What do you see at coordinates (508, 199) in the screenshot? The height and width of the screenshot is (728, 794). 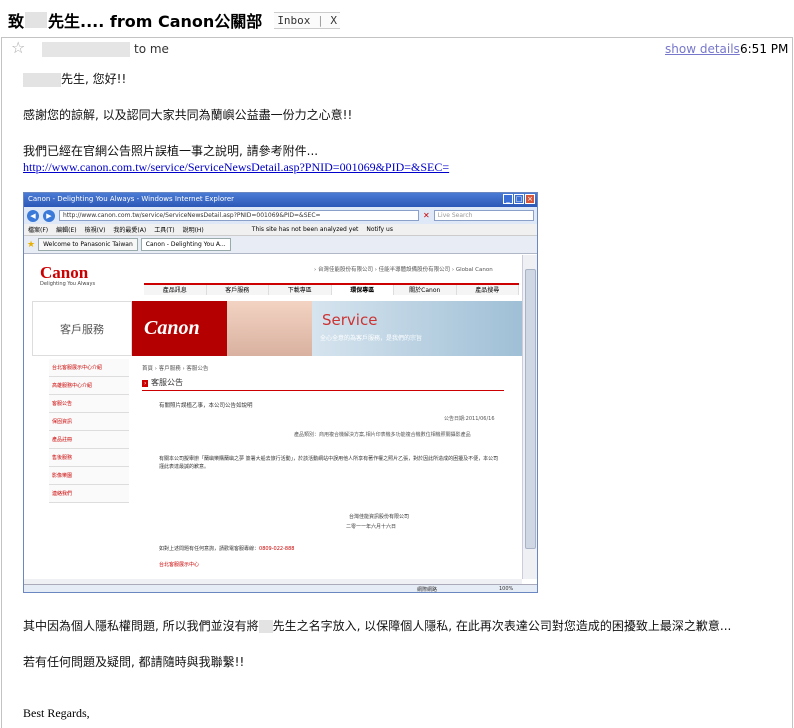 I see `minimize-icon: _` at bounding box center [508, 199].